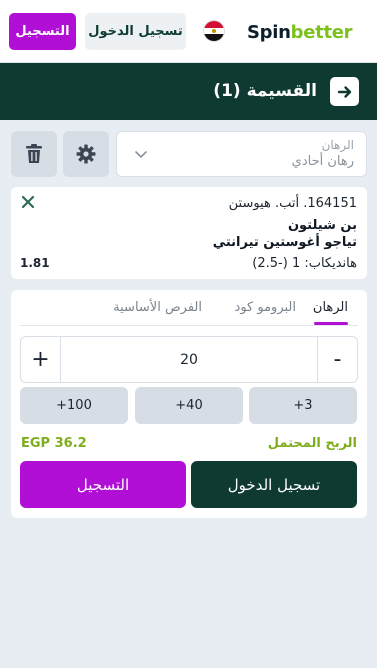  Describe the element at coordinates (188, 91) in the screenshot. I see `betslip-bar: القسيمة (1)` at that location.